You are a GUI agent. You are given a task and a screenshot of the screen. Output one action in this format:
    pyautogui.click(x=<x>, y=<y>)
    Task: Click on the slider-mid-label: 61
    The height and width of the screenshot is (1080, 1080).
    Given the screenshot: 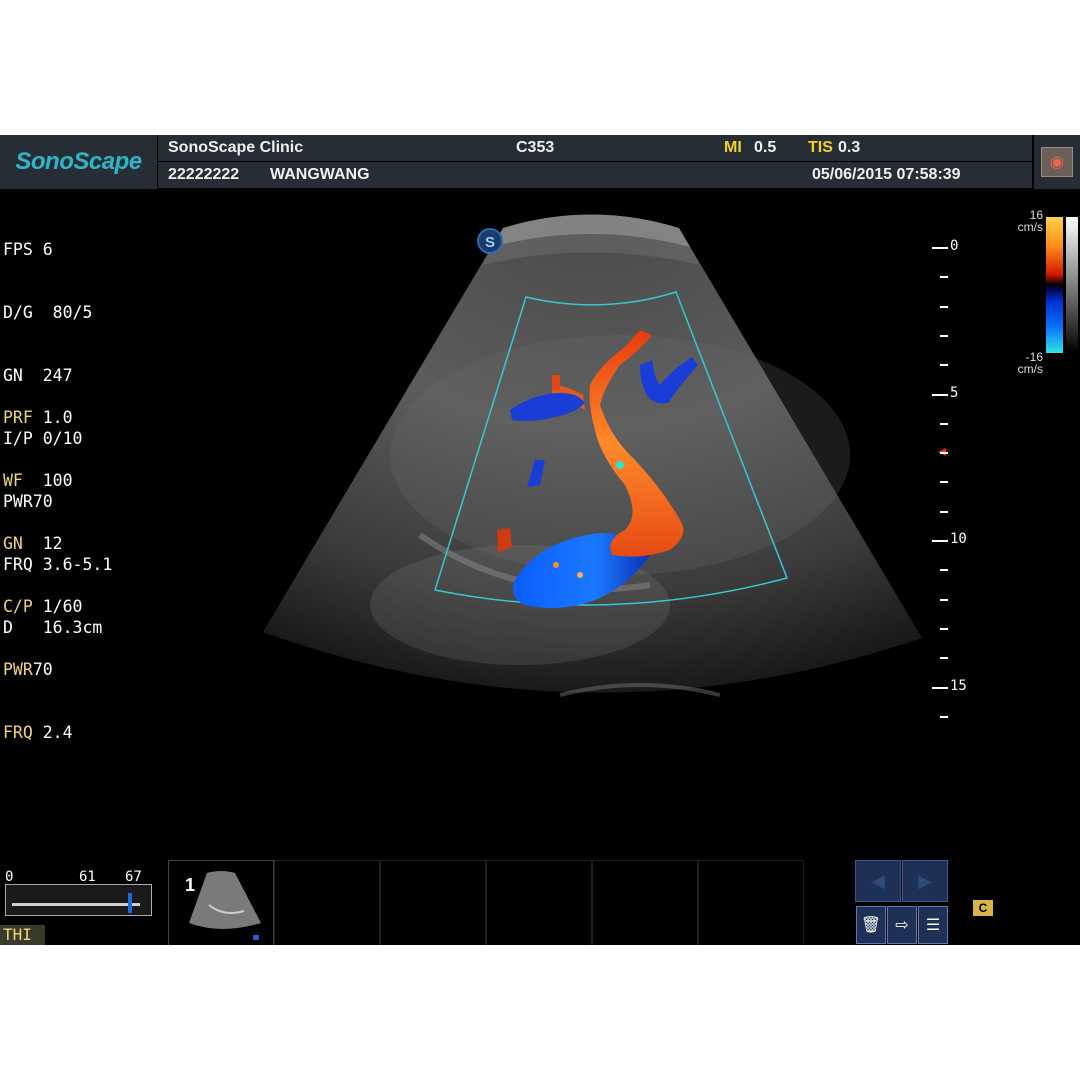 What is the action you would take?
    pyautogui.click(x=87, y=877)
    